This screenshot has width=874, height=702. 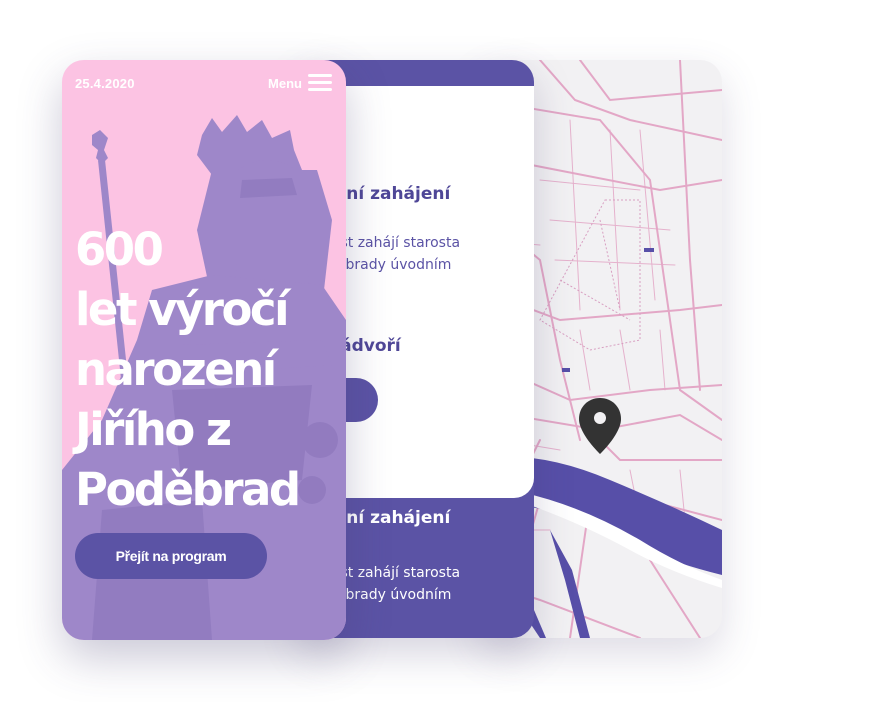 I want to click on menu-button: Menu, so click(x=300, y=83).